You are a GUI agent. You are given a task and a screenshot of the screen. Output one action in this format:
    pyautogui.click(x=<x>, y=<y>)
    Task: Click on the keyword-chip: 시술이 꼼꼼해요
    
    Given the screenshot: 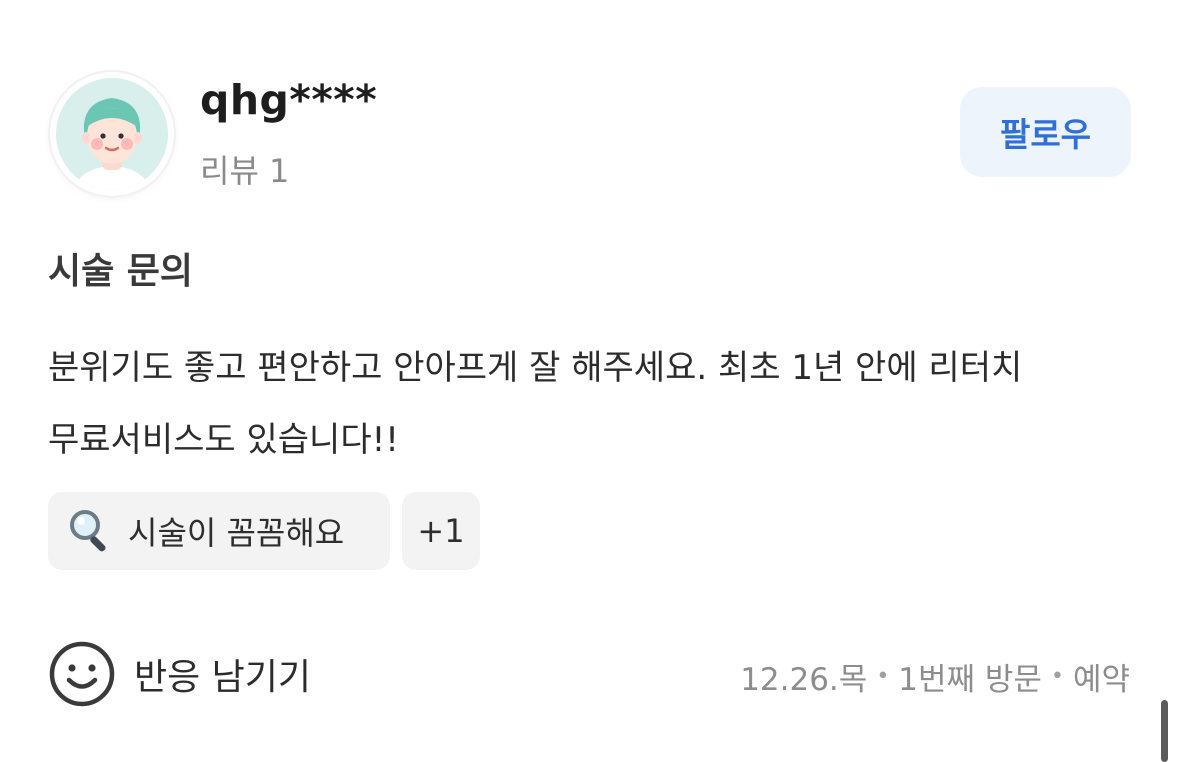 What is the action you would take?
    pyautogui.click(x=219, y=531)
    